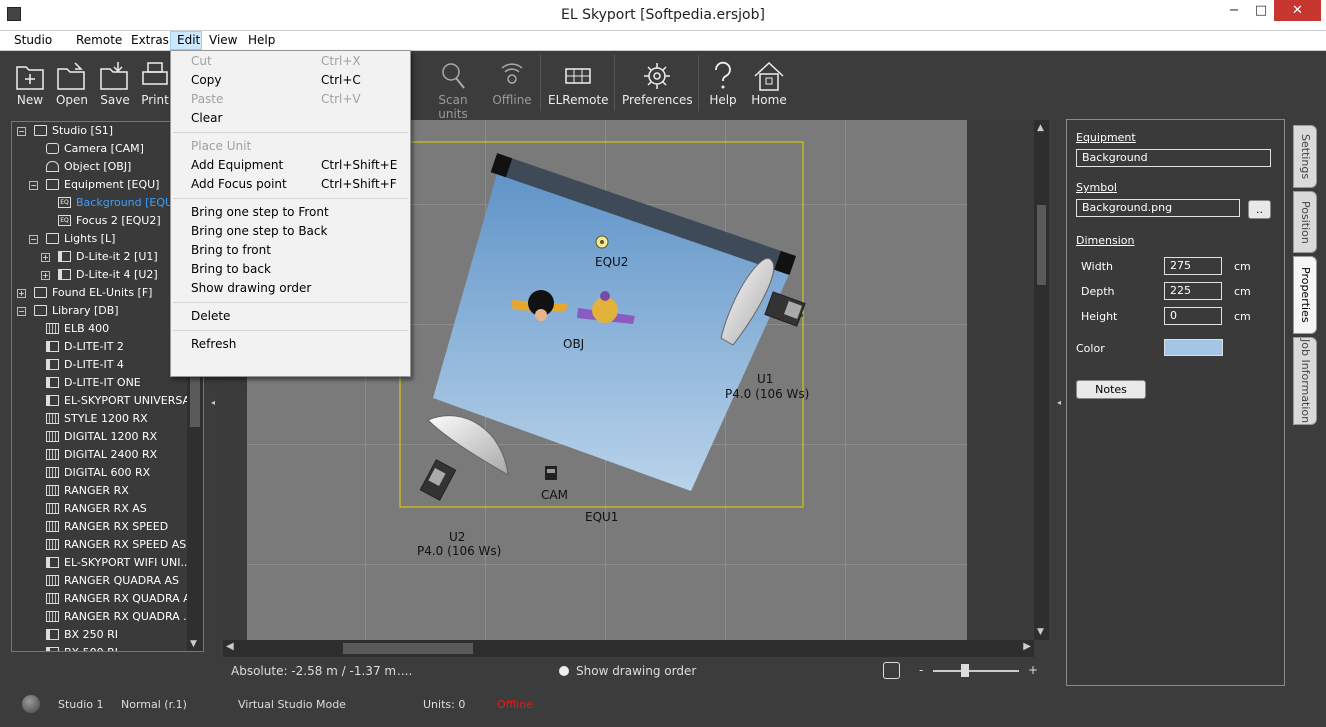  Describe the element at coordinates (297, 316) in the screenshot. I see `menu-item-delete: Delete` at that location.